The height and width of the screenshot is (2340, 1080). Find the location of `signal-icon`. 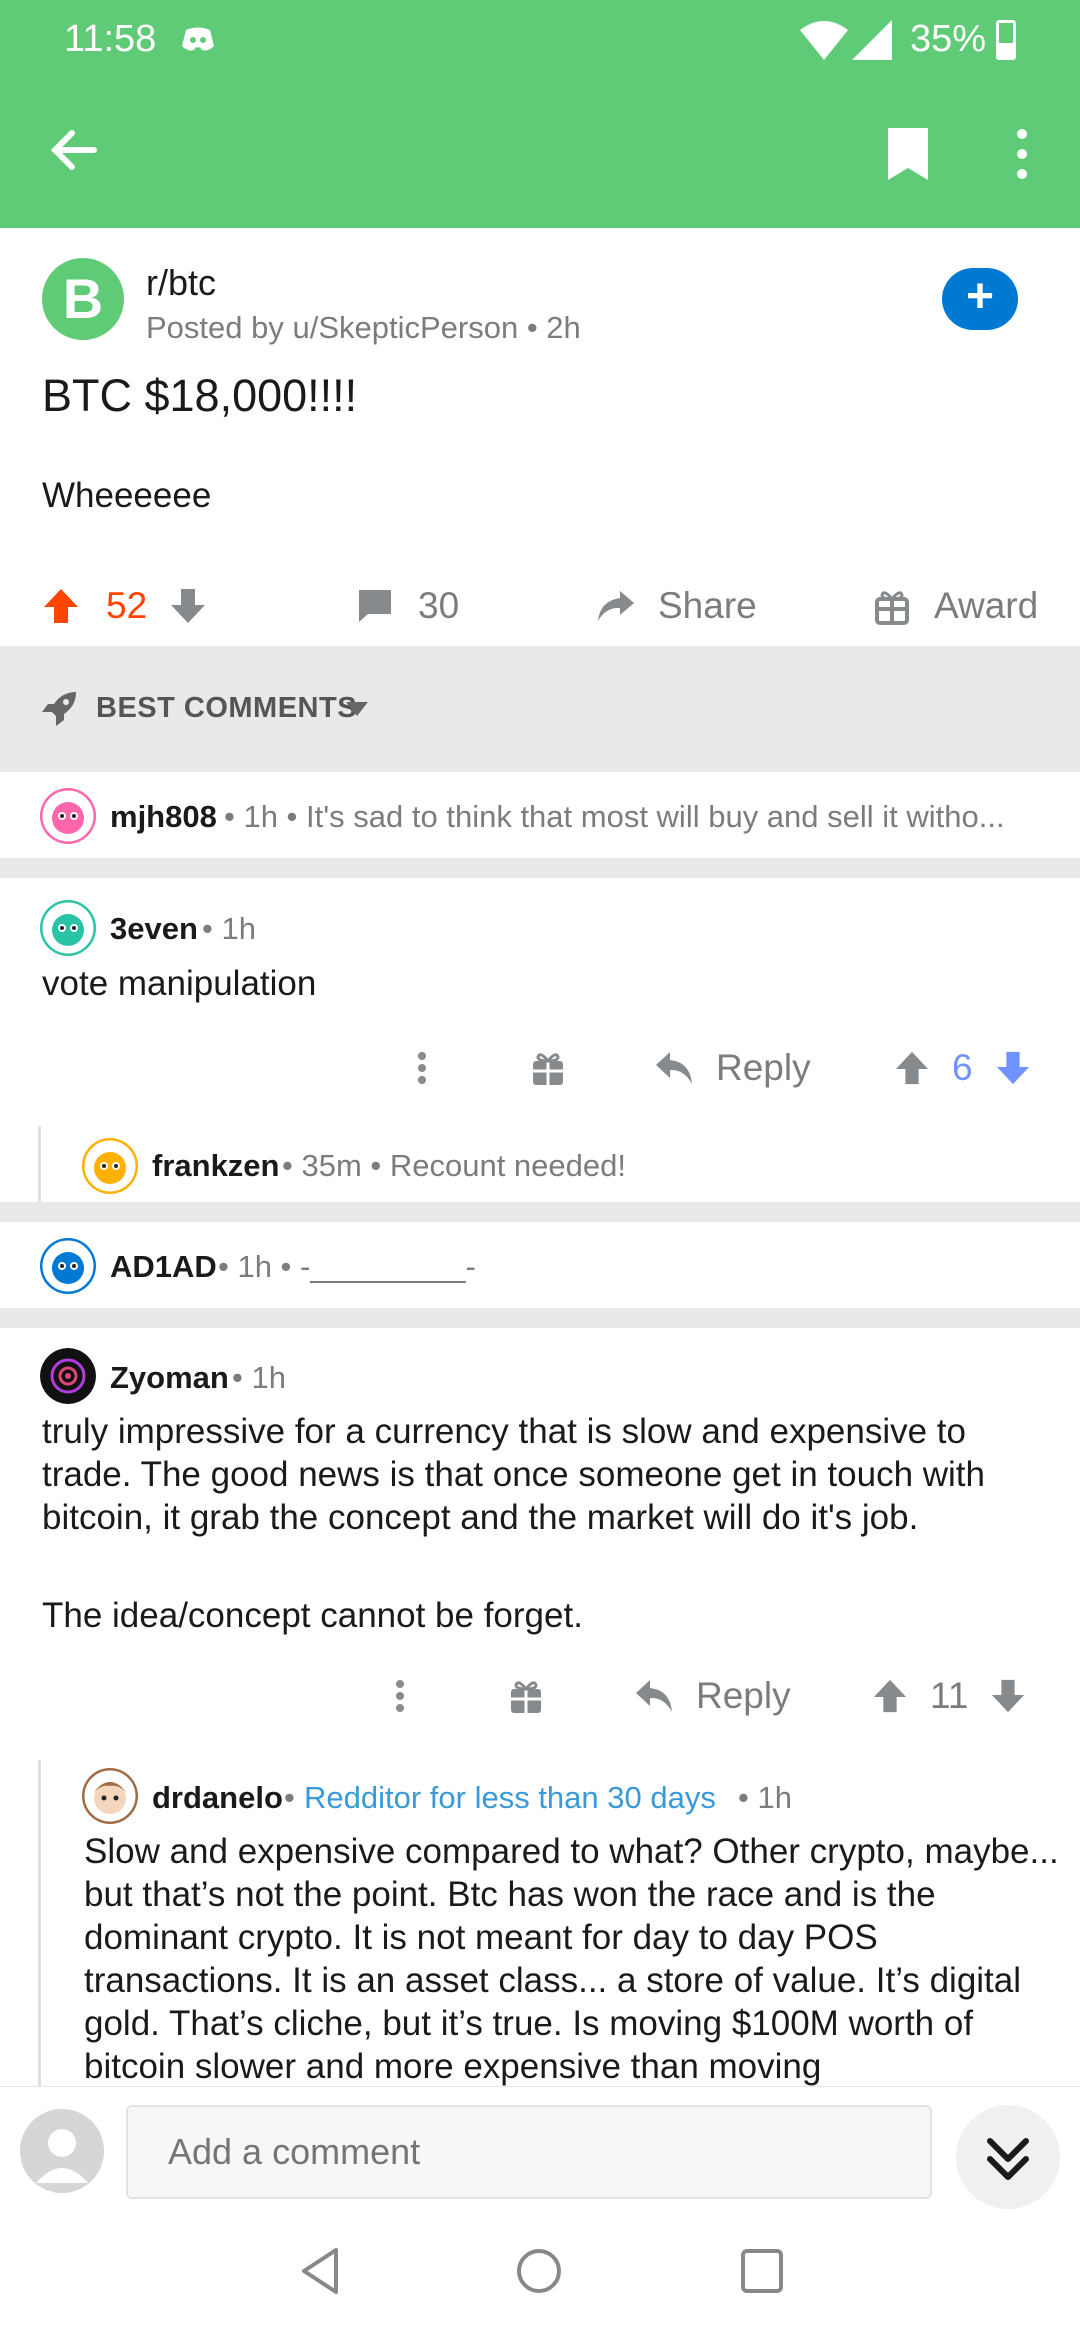

signal-icon is located at coordinates (872, 40).